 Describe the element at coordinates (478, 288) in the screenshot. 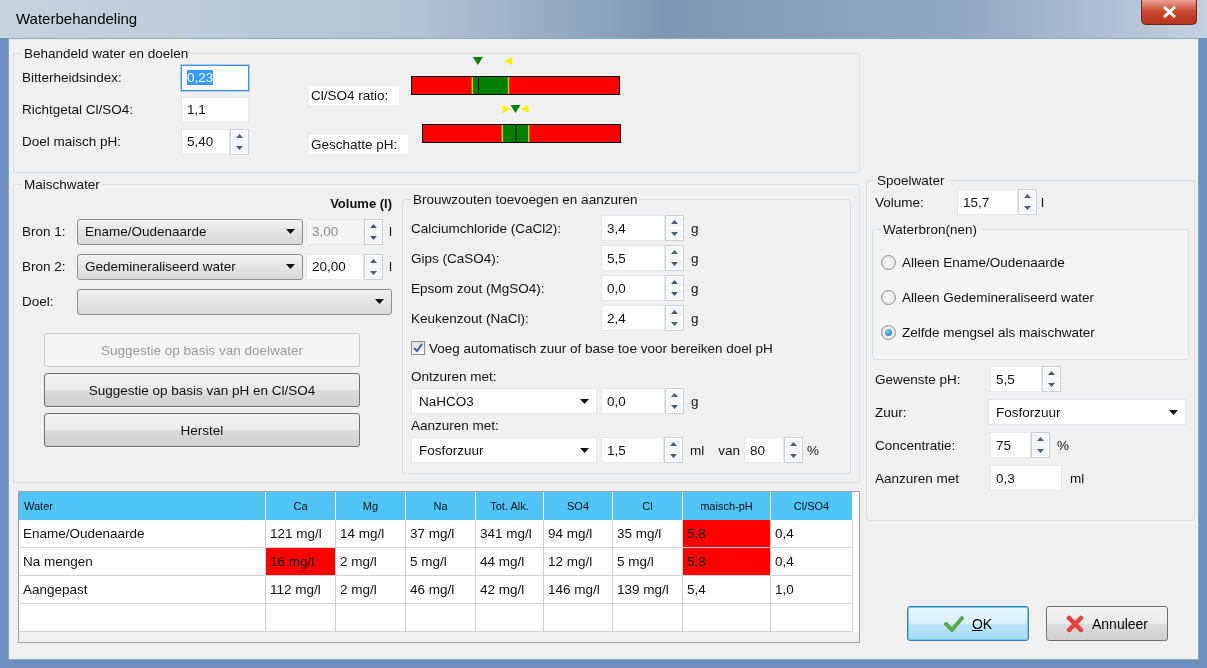

I see `field-label: Epsom zout (MgSO4):` at that location.